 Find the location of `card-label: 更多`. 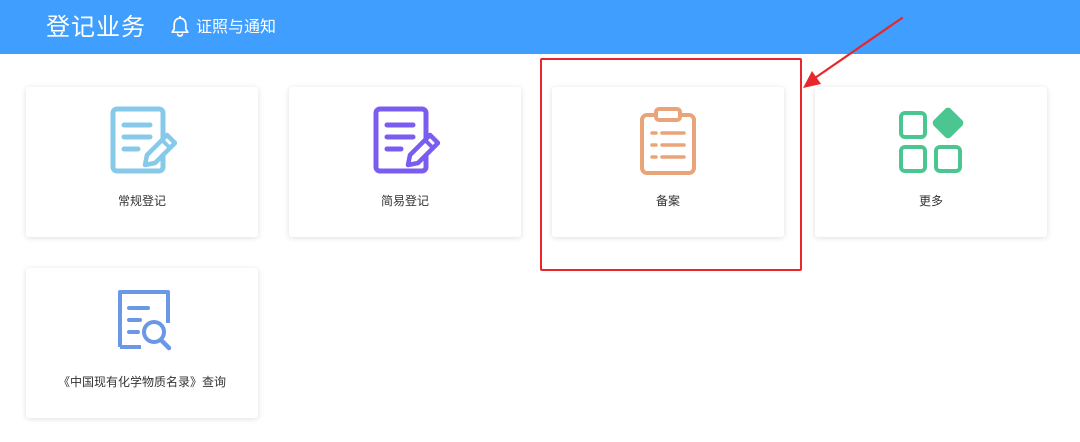

card-label: 更多 is located at coordinates (930, 201).